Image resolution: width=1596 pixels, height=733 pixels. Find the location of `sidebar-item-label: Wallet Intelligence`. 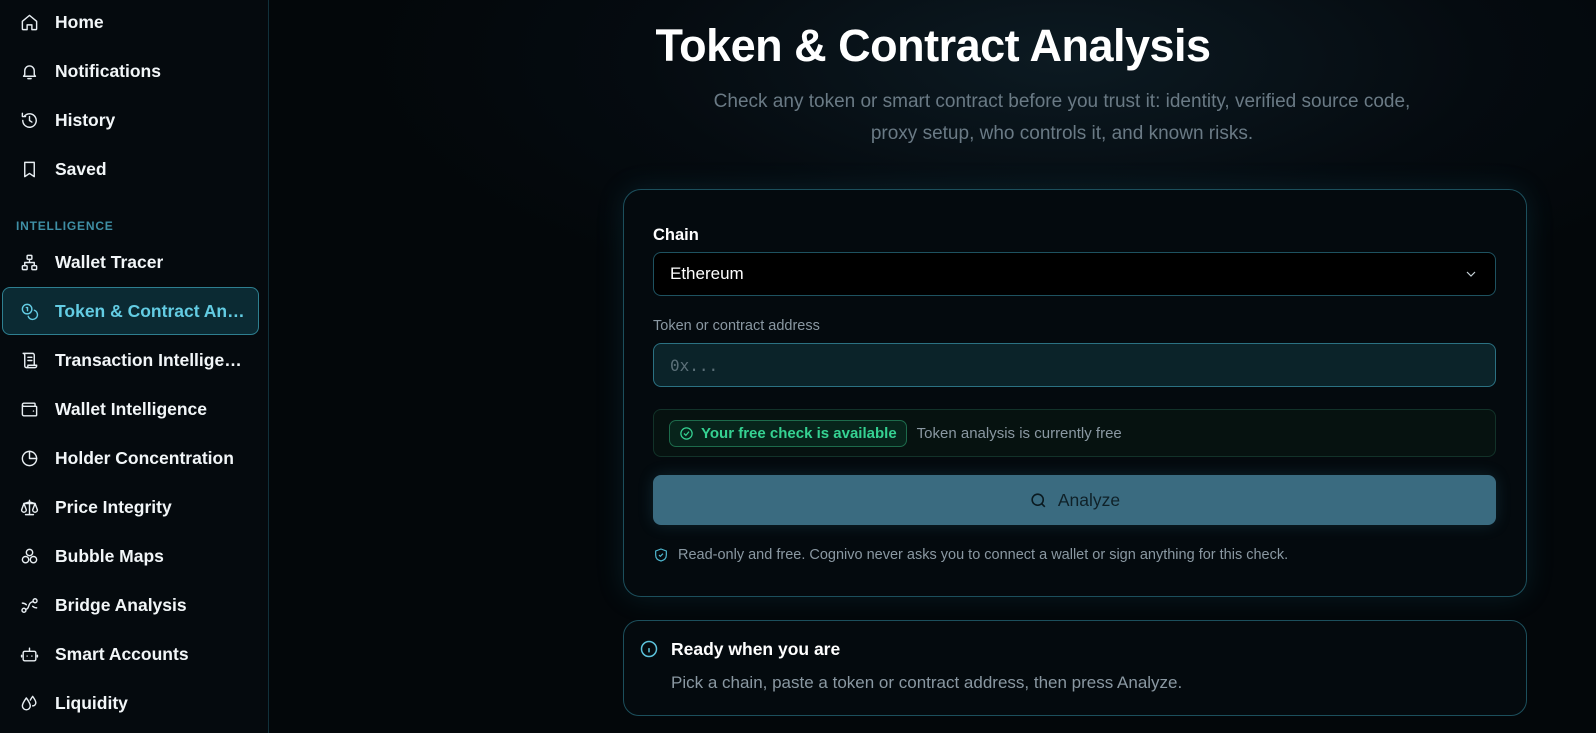

sidebar-item-label: Wallet Intelligence is located at coordinates (131, 408).